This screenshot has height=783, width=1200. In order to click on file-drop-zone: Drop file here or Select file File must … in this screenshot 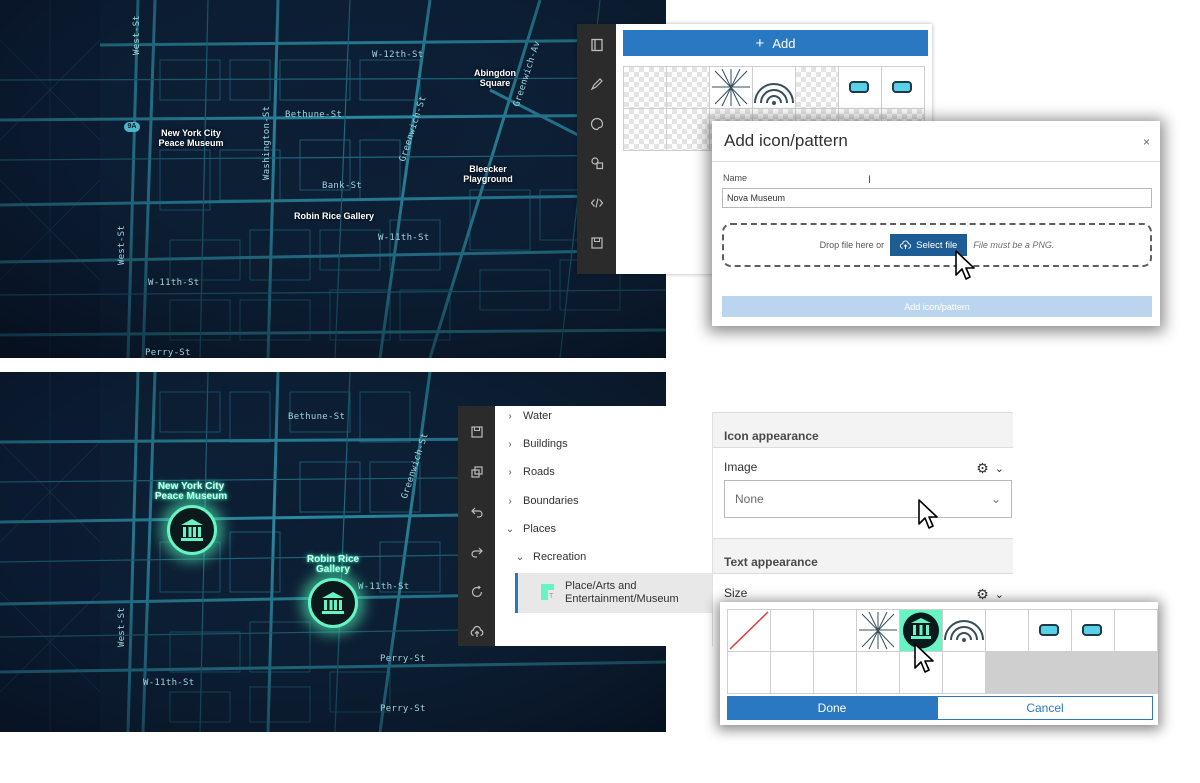, I will do `click(937, 245)`.